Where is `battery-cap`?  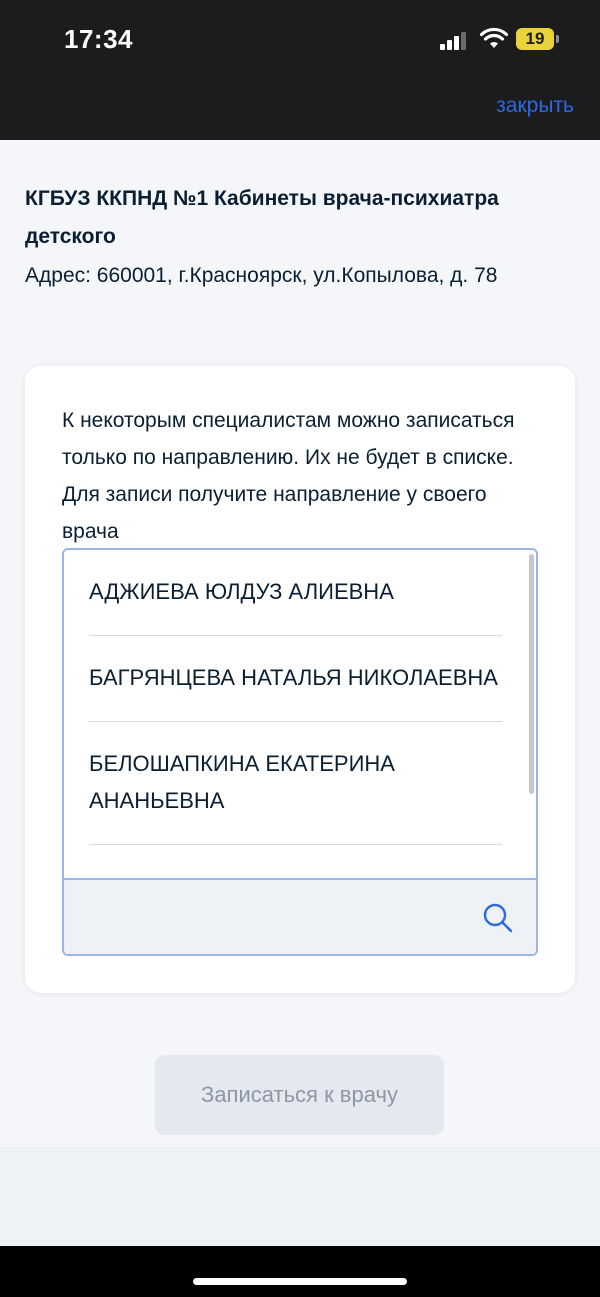 battery-cap is located at coordinates (557, 39).